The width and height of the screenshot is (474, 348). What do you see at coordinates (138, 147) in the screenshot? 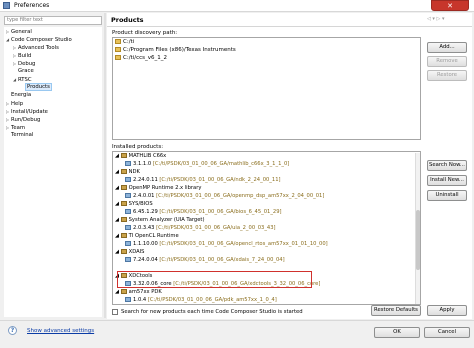
I see `installed-products-label: Installed products:` at bounding box center [138, 147].